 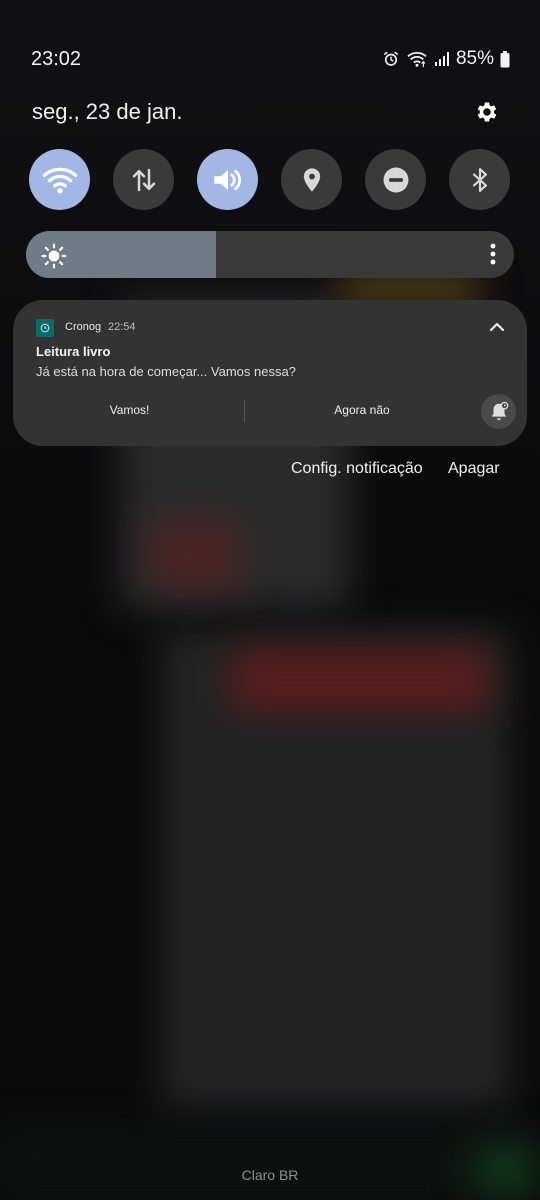 I want to click on sun-icon, so click(x=54, y=256).